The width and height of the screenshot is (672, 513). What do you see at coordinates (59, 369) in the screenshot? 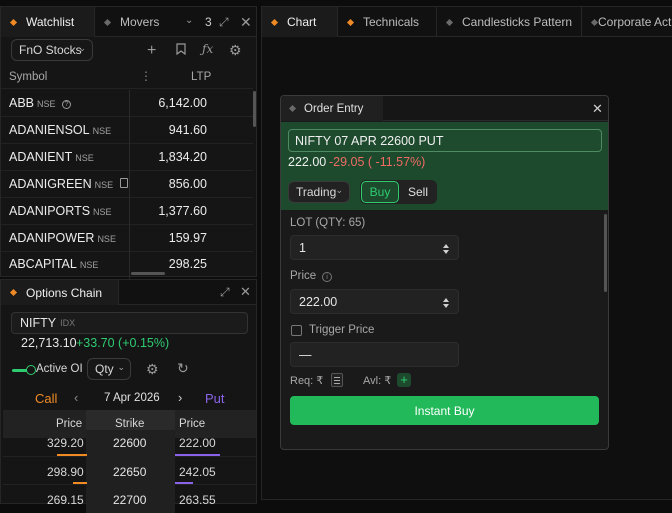
I see `active-oi-label: Active OI` at bounding box center [59, 369].